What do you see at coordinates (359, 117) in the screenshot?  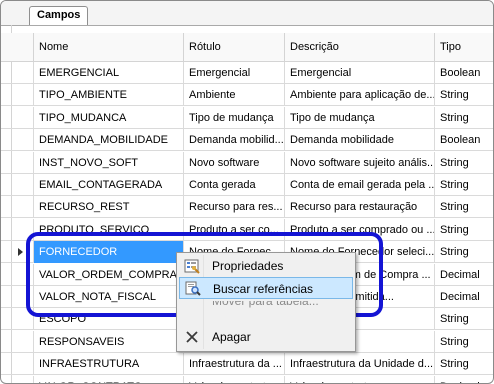 I see `cell-descricao: Tipo de mudança` at bounding box center [359, 117].